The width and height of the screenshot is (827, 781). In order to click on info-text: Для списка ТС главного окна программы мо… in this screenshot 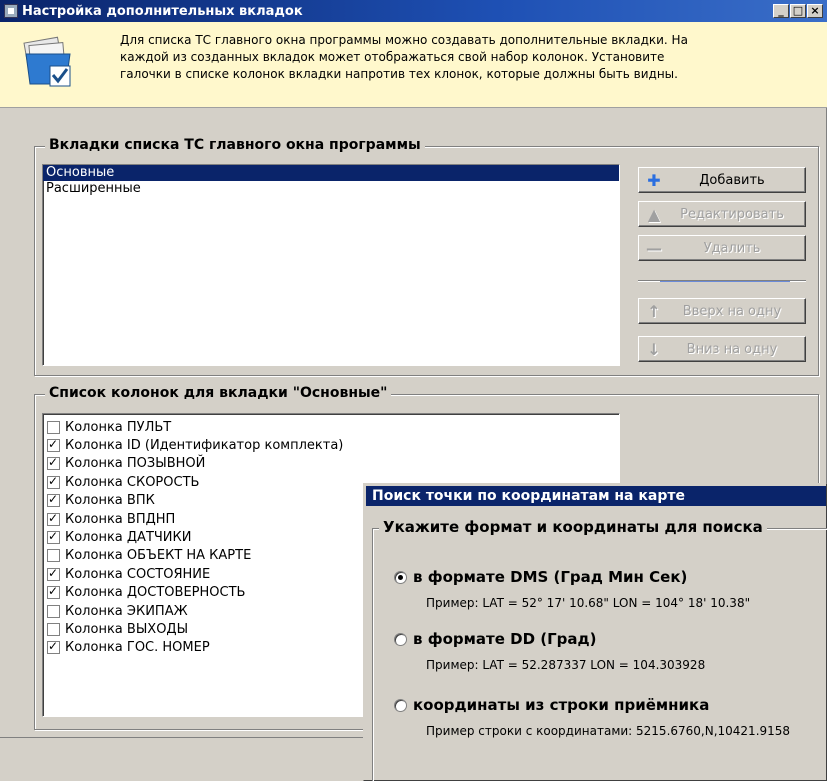, I will do `click(404, 57)`.